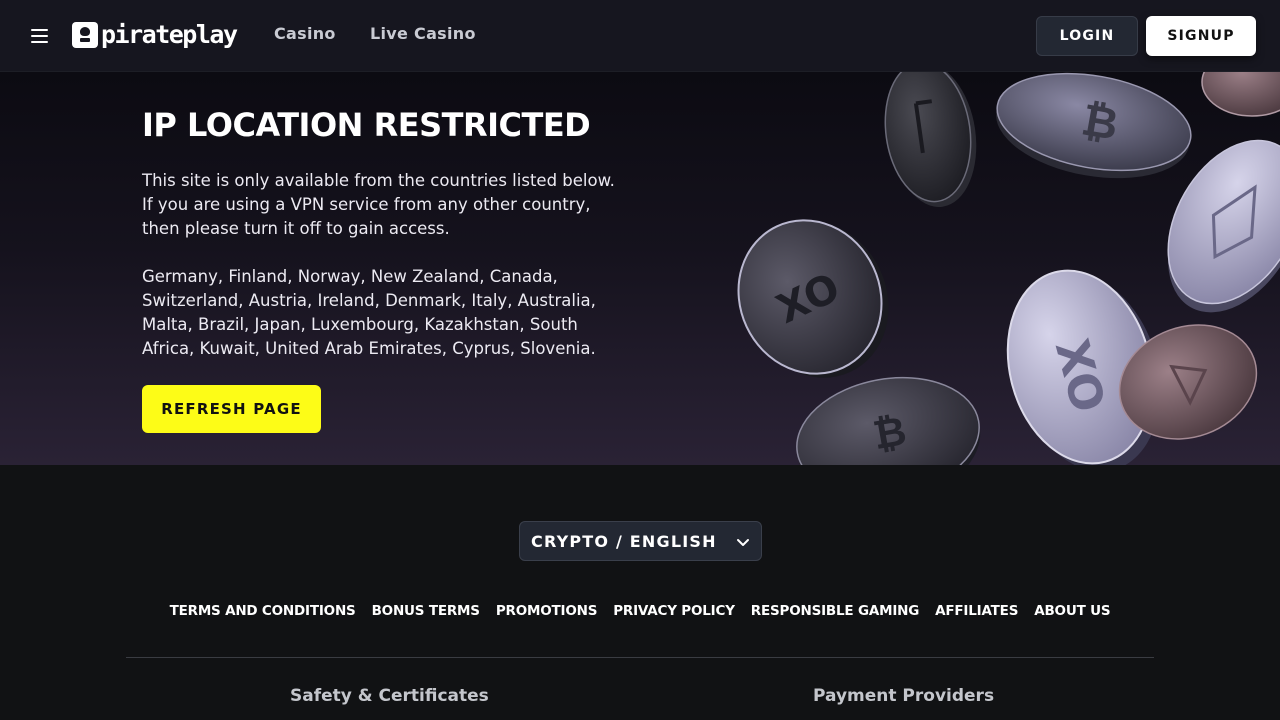 This screenshot has width=1280, height=720. I want to click on pirateplay-logo: pirateplay, so click(155, 35).